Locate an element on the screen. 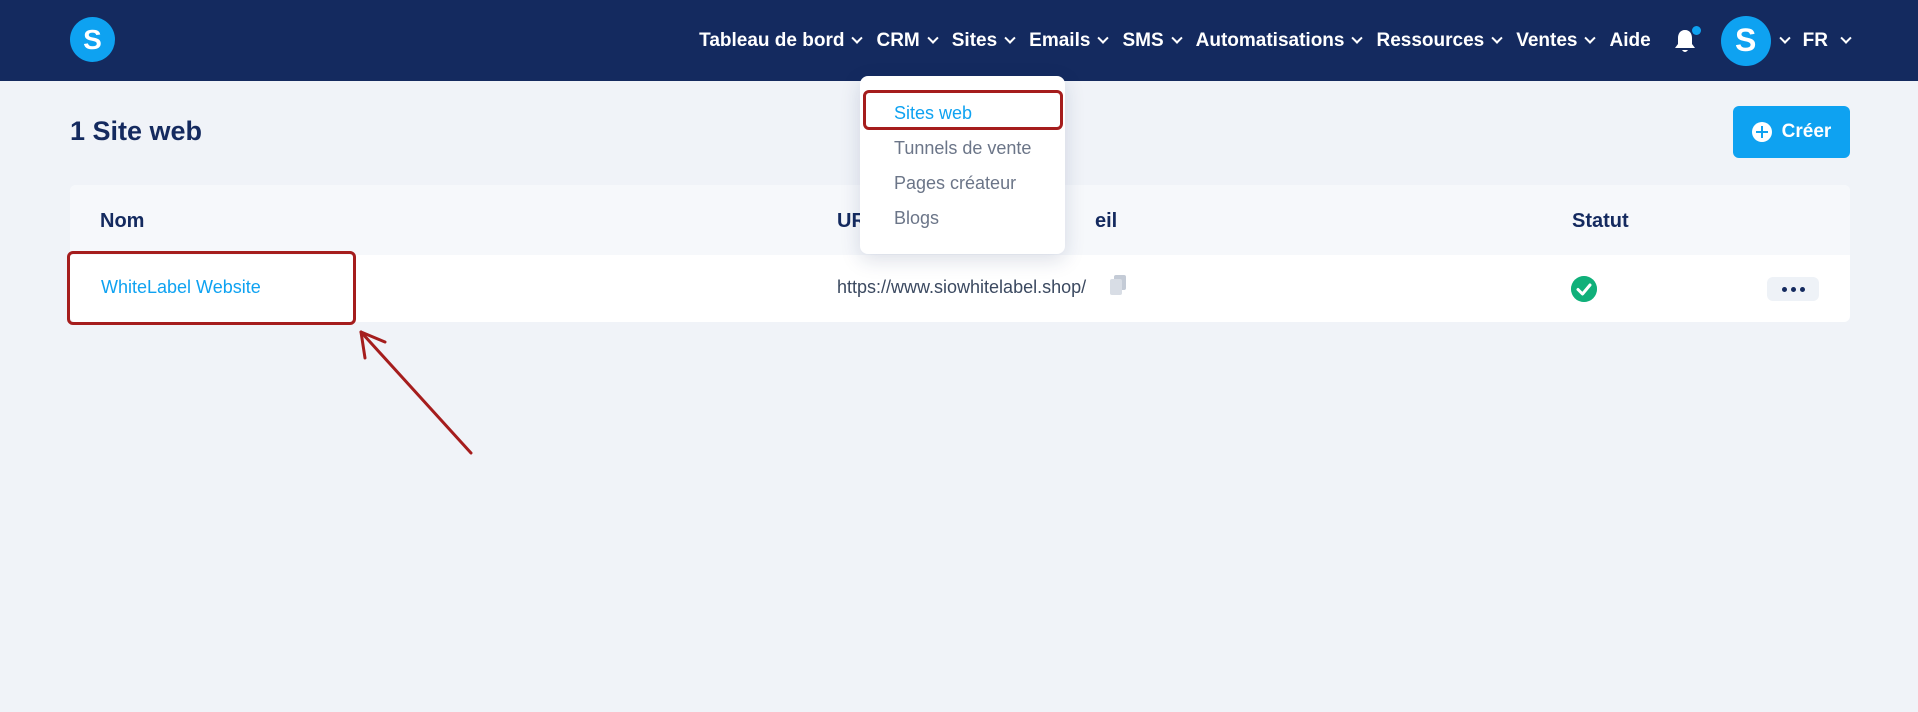  annotation-arrow-icon is located at coordinates (416, 392).